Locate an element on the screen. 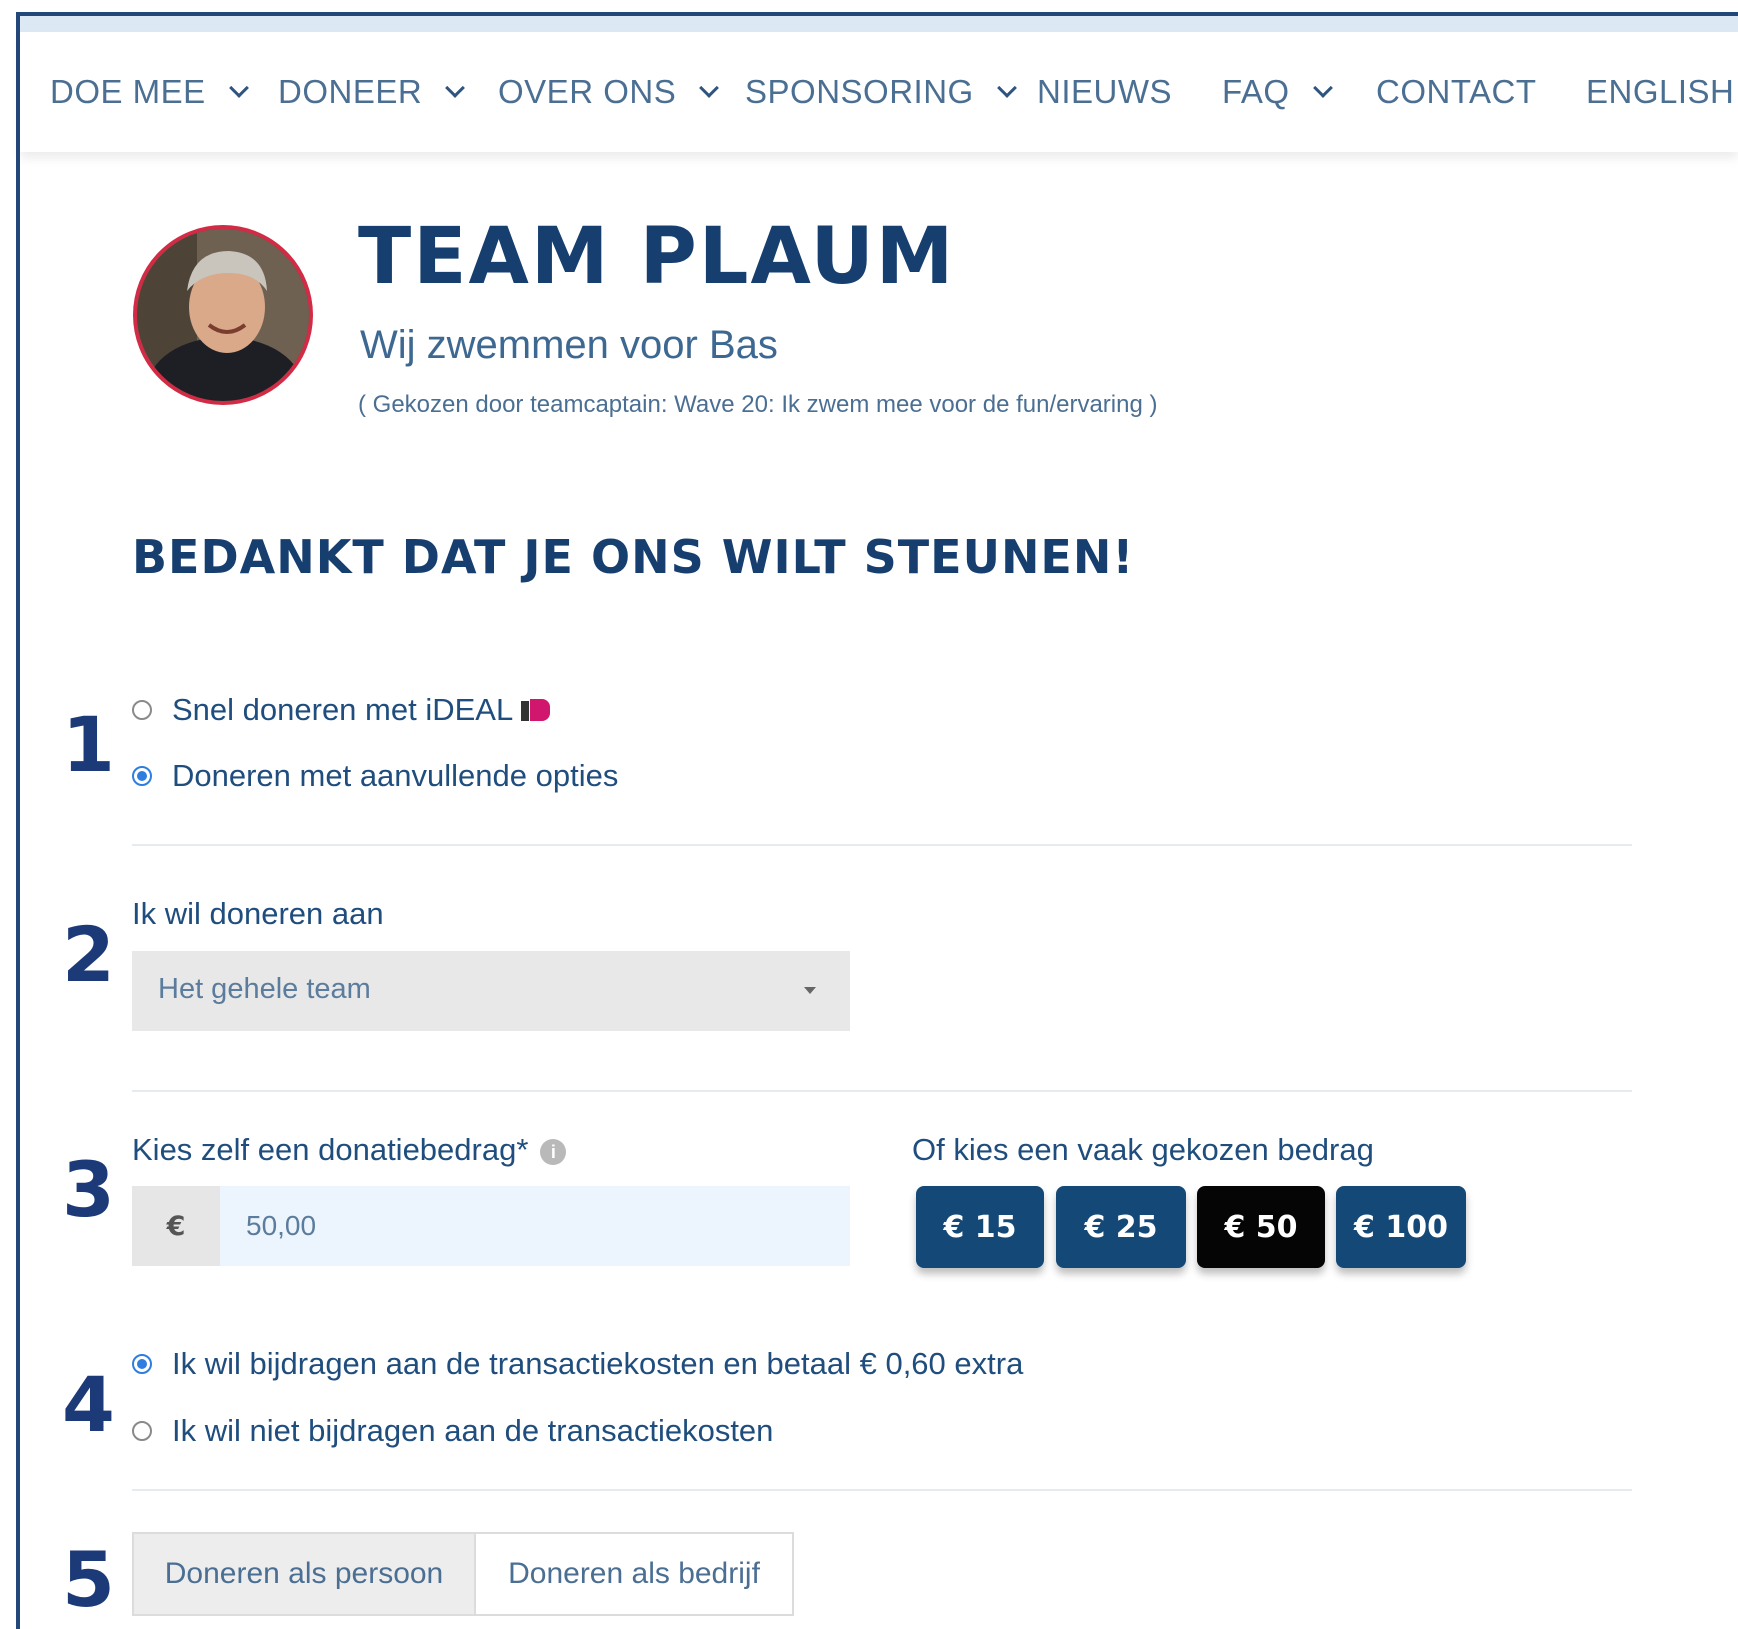 Image resolution: width=1738 pixels, height=1629 pixels. nav-item-doneer: DONEER is located at coordinates (372, 92).